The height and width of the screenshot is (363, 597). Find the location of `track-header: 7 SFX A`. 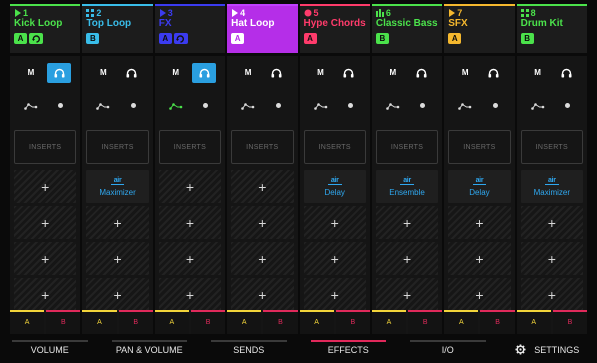

track-header: 7 SFX A is located at coordinates (479, 28).